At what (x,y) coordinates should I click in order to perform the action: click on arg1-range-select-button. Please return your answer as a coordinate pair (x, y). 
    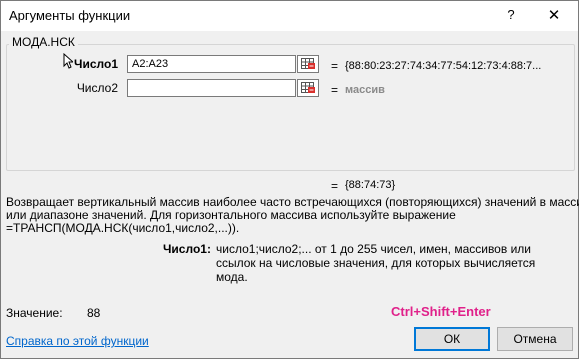
    Looking at the image, I should click on (308, 64).